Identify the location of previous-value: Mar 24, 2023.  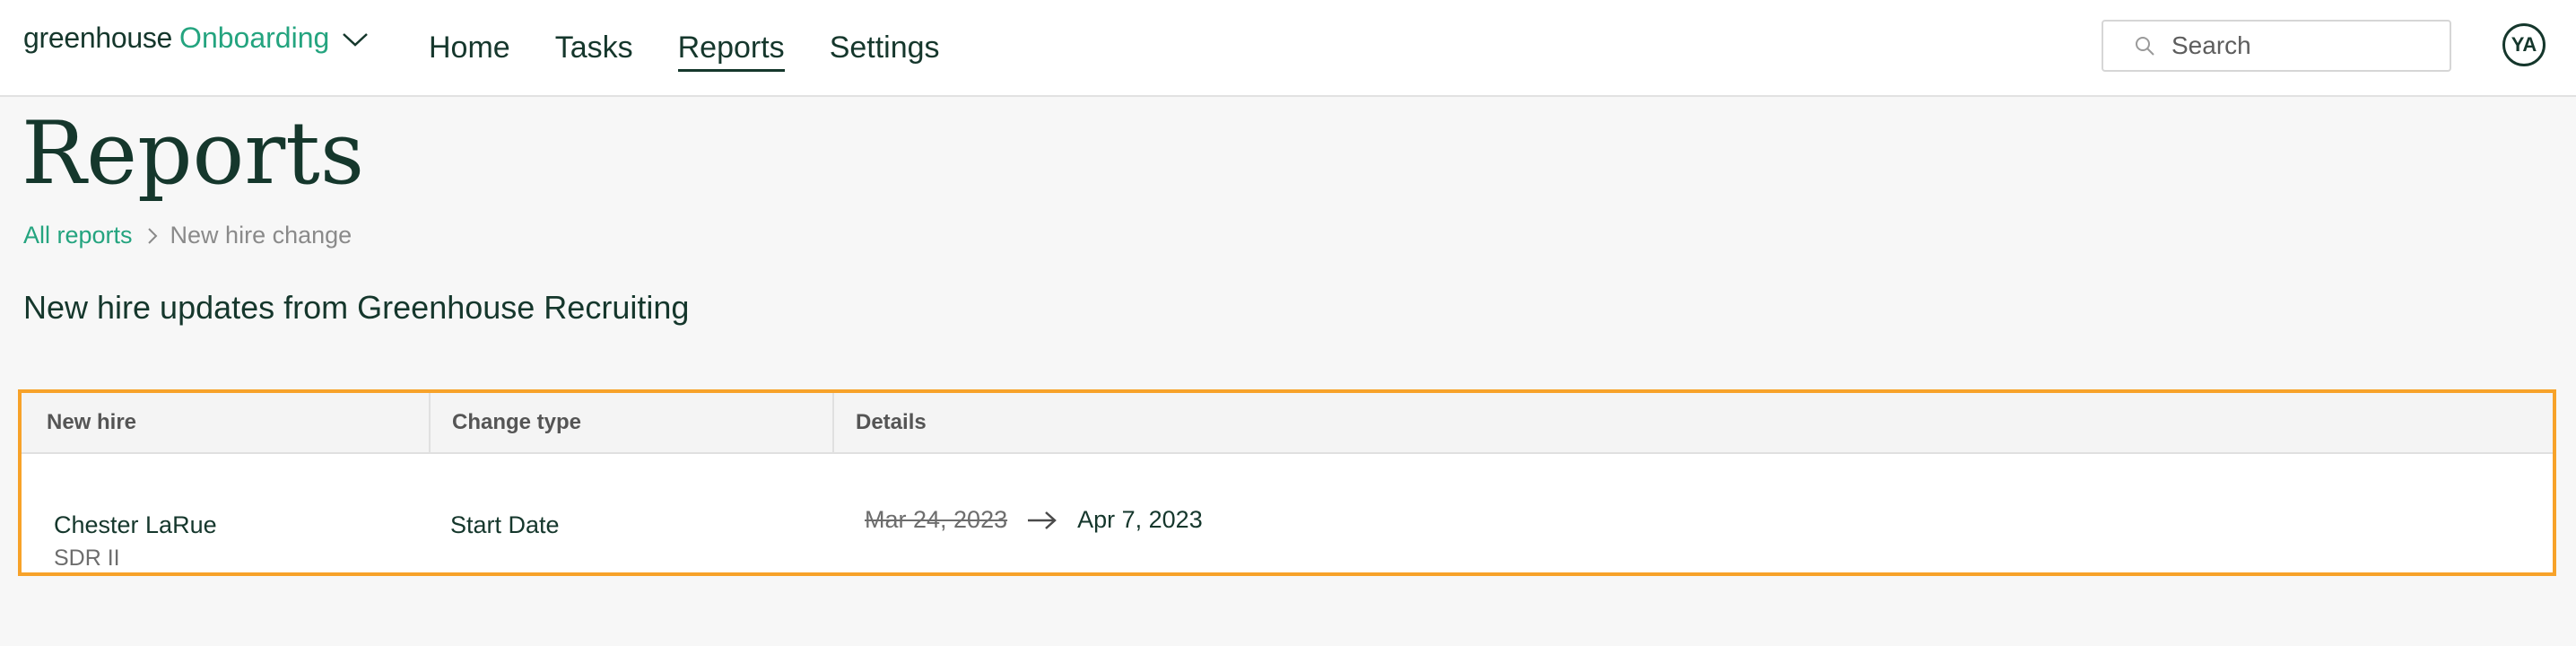
(936, 520).